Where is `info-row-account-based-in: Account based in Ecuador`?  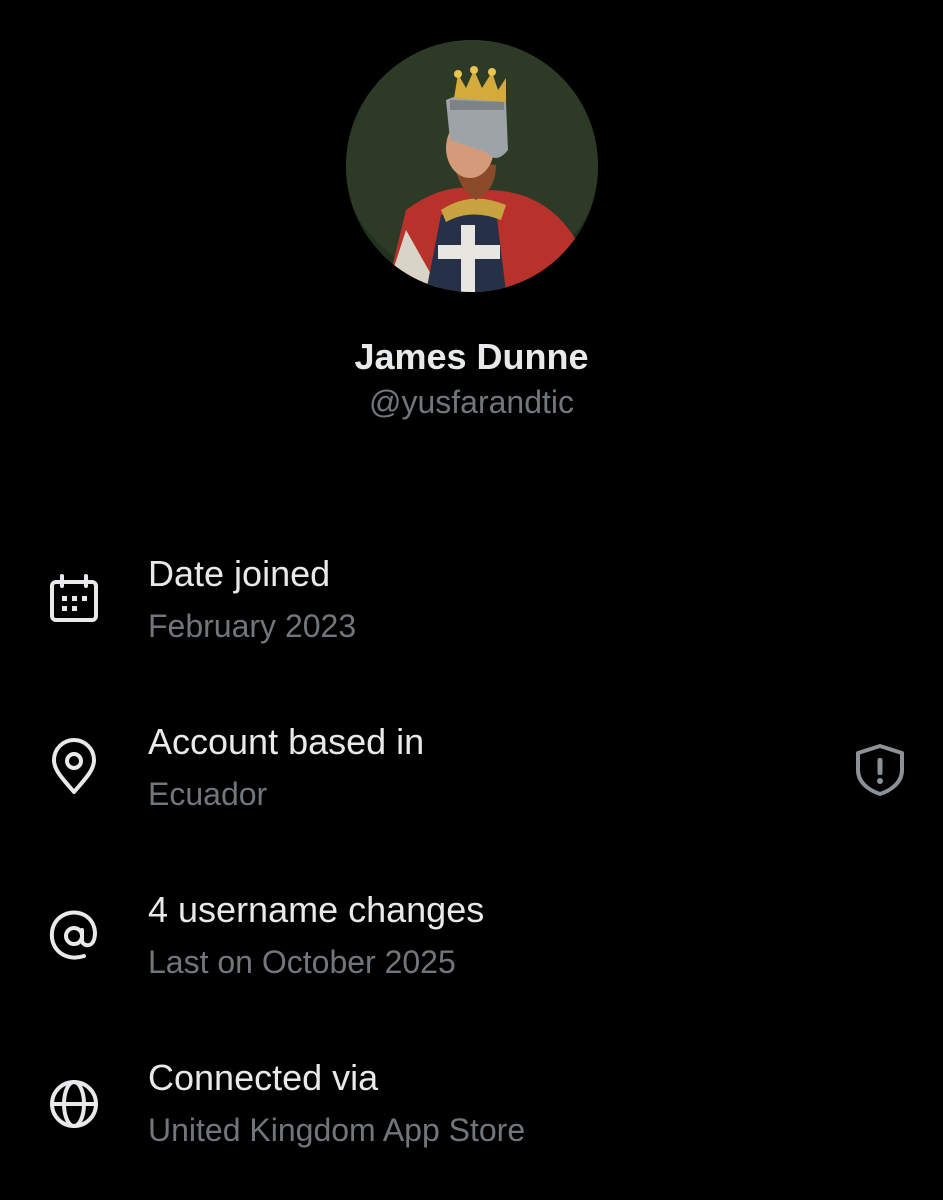 info-row-account-based-in: Account based in Ecuador is located at coordinates (471, 775).